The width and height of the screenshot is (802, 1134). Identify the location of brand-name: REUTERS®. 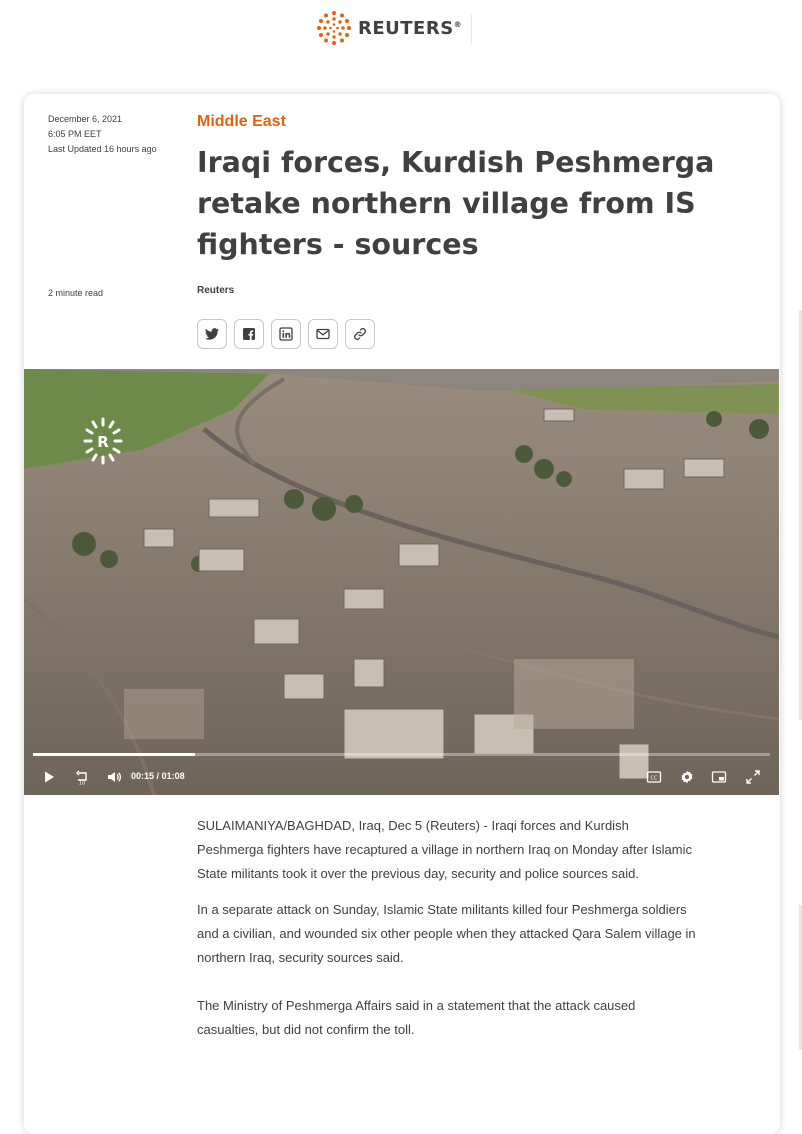
(410, 28).